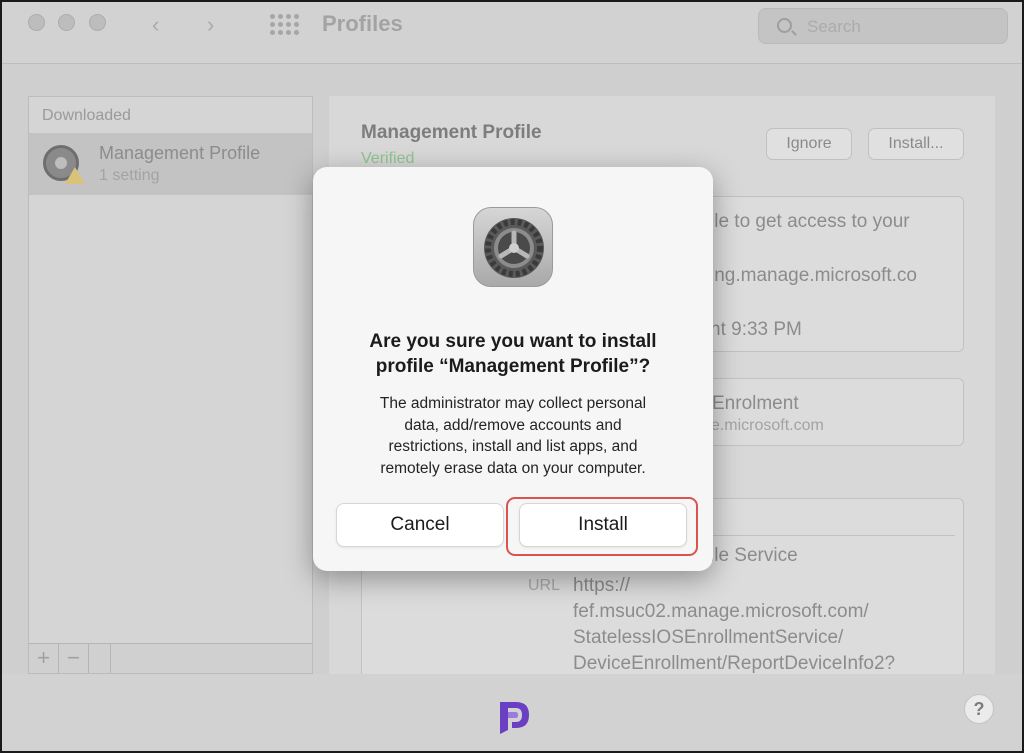  What do you see at coordinates (100, 658) in the screenshot?
I see `sidebar-bar-divider` at bounding box center [100, 658].